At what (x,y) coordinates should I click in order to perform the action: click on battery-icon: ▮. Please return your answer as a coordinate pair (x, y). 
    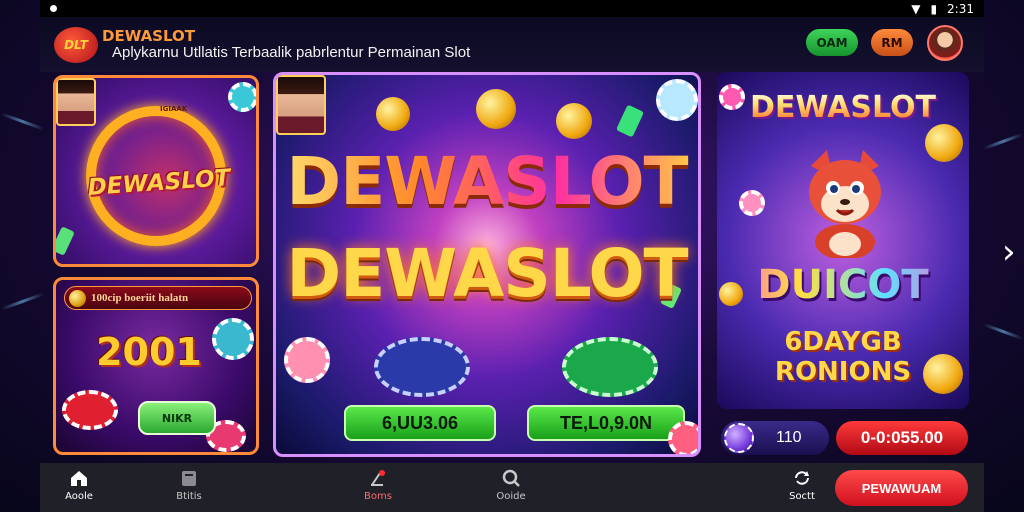
    Looking at the image, I should click on (934, 8).